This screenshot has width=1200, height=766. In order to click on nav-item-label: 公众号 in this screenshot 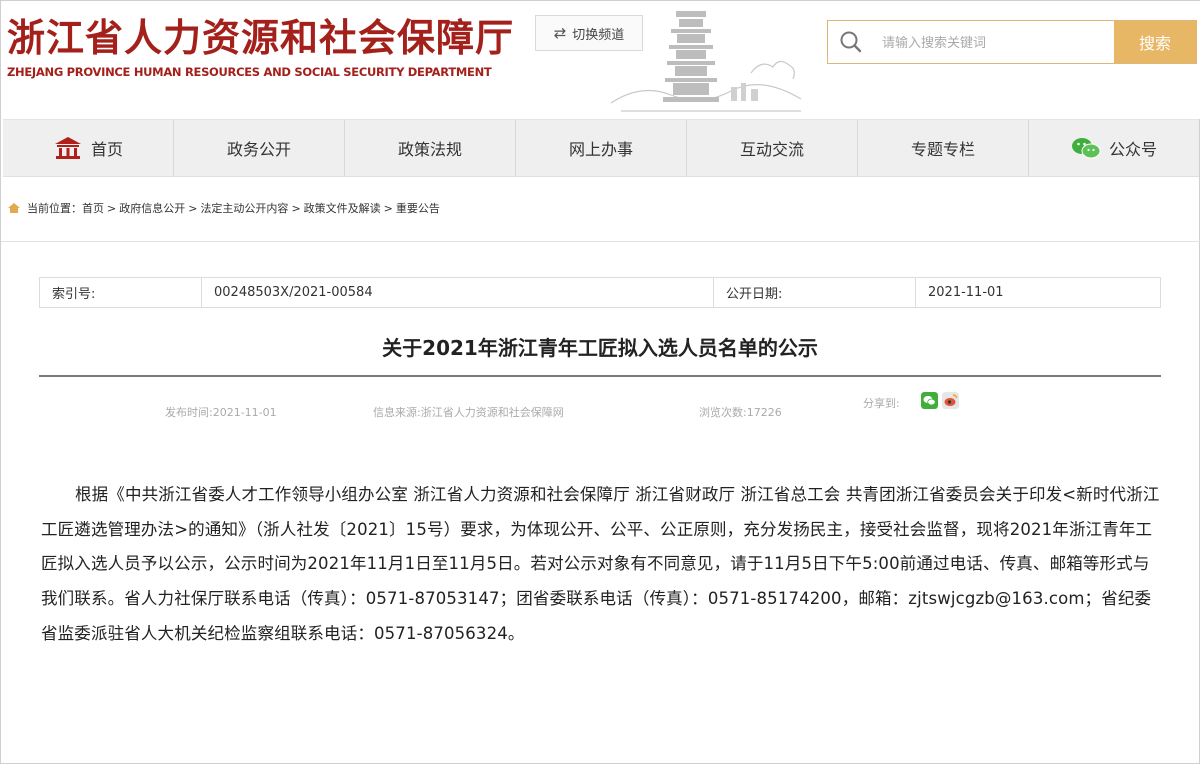, I will do `click(1132, 149)`.